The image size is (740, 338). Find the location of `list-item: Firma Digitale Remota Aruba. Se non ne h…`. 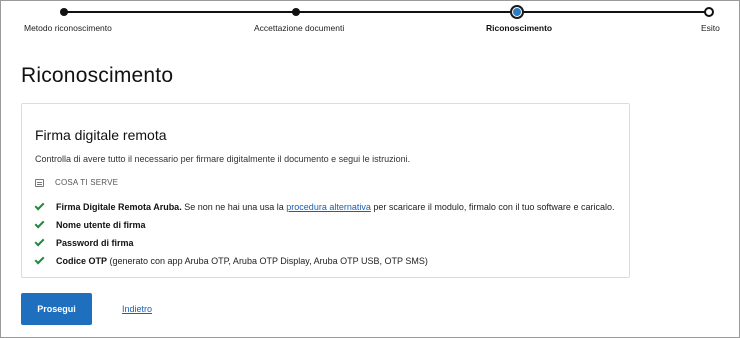

list-item: Firma Digitale Remota Aruba. Se non ne h… is located at coordinates (324, 207).